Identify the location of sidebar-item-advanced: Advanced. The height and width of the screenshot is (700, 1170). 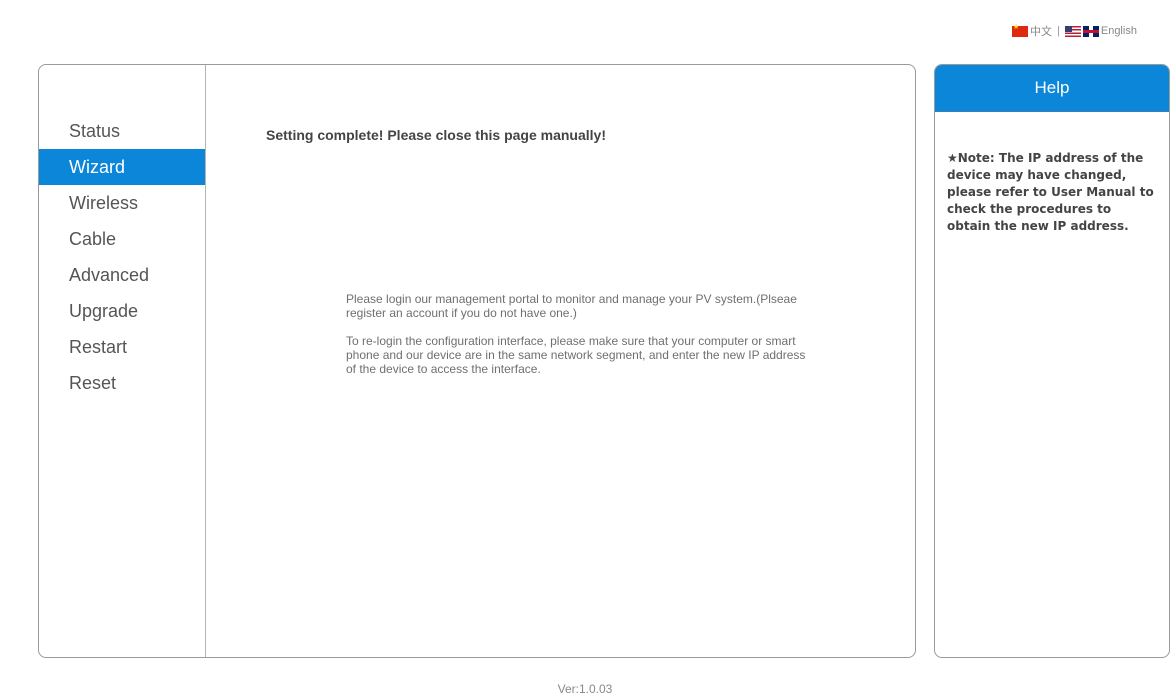
(122, 275).